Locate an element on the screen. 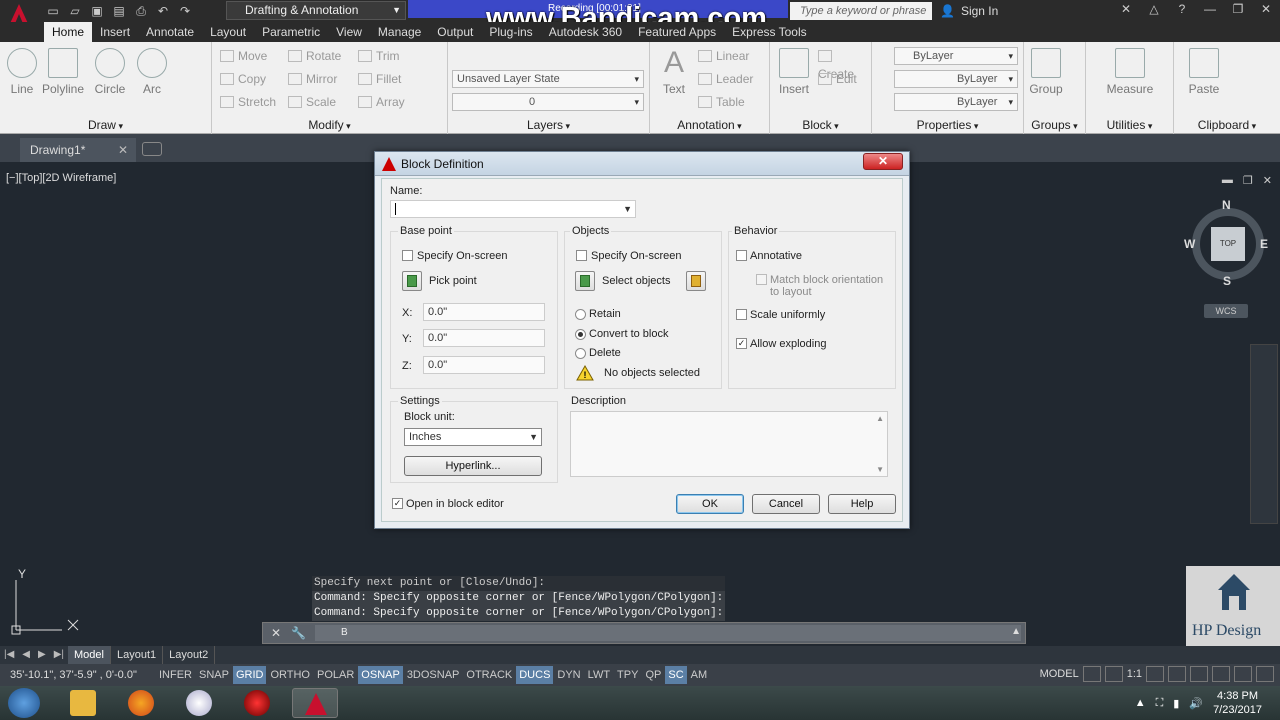  measure-button: Measure is located at coordinates (1130, 72).